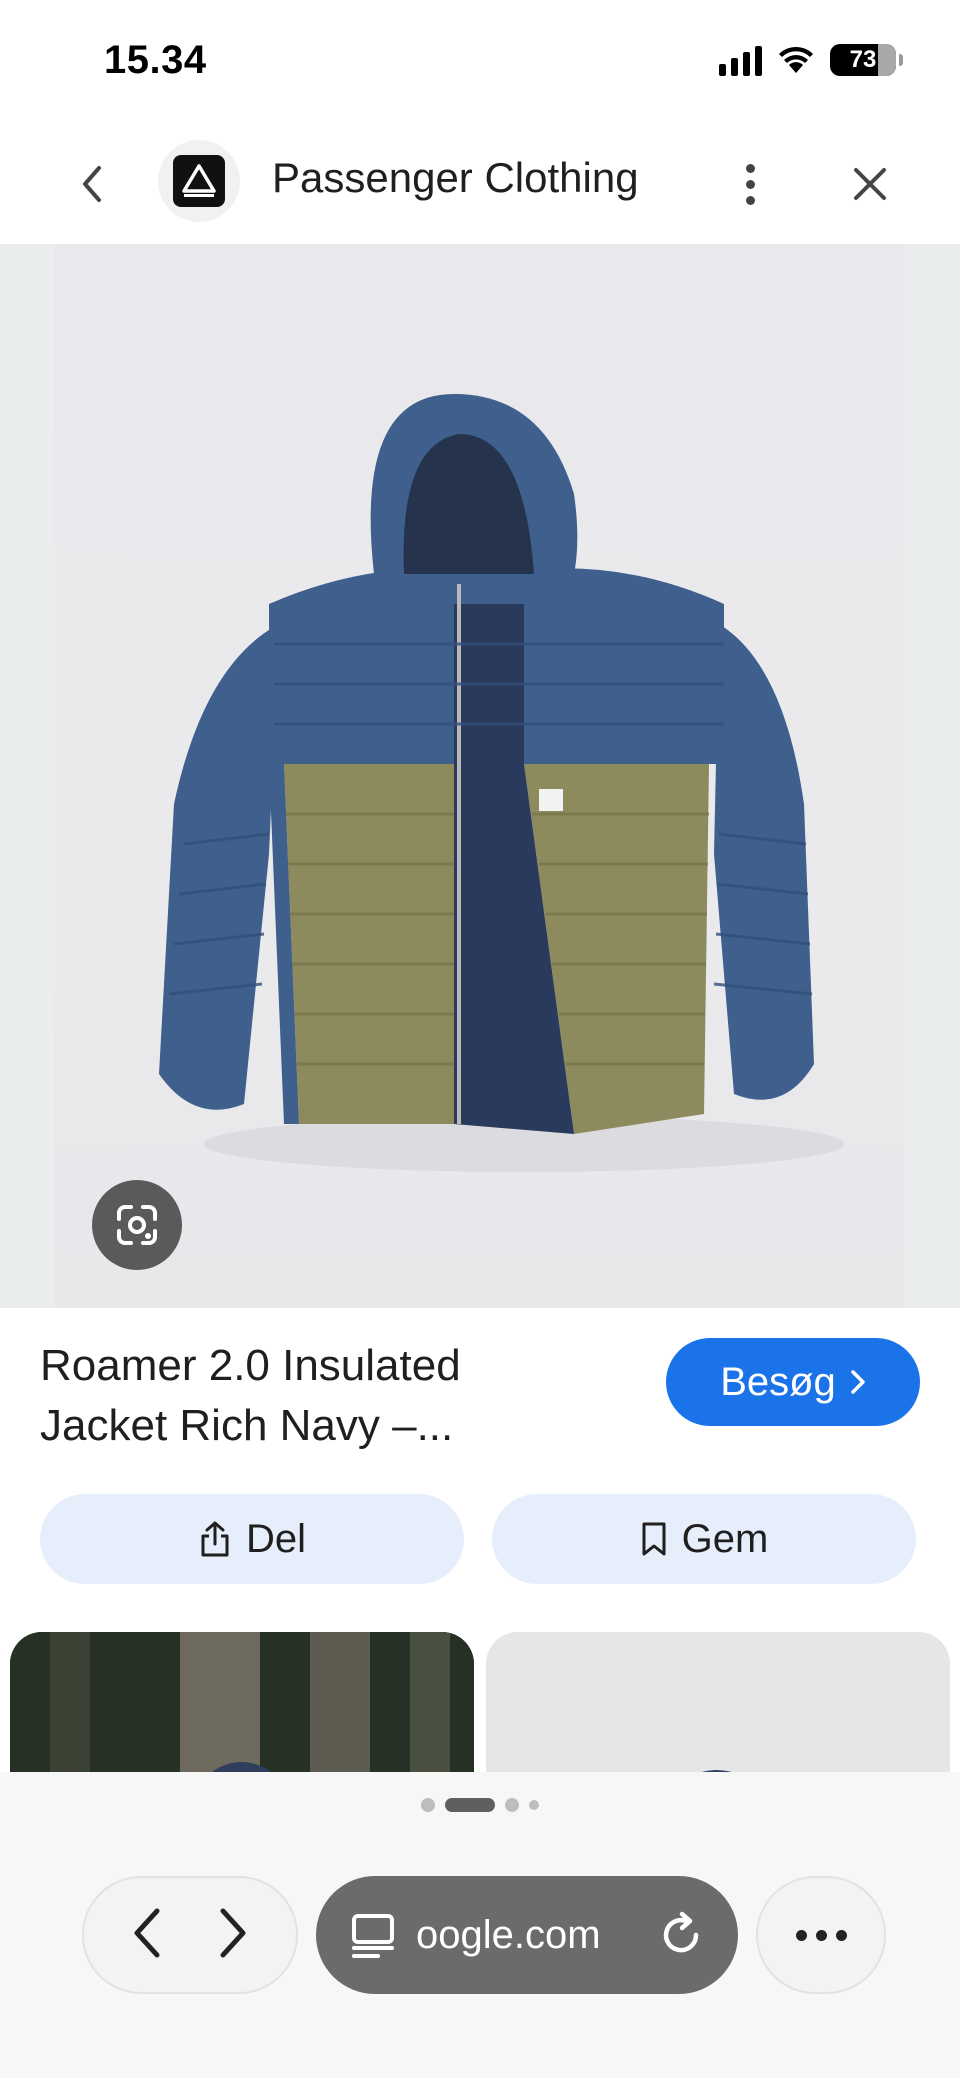 The image size is (960, 2078). I want to click on google-lens-button, so click(137, 1225).